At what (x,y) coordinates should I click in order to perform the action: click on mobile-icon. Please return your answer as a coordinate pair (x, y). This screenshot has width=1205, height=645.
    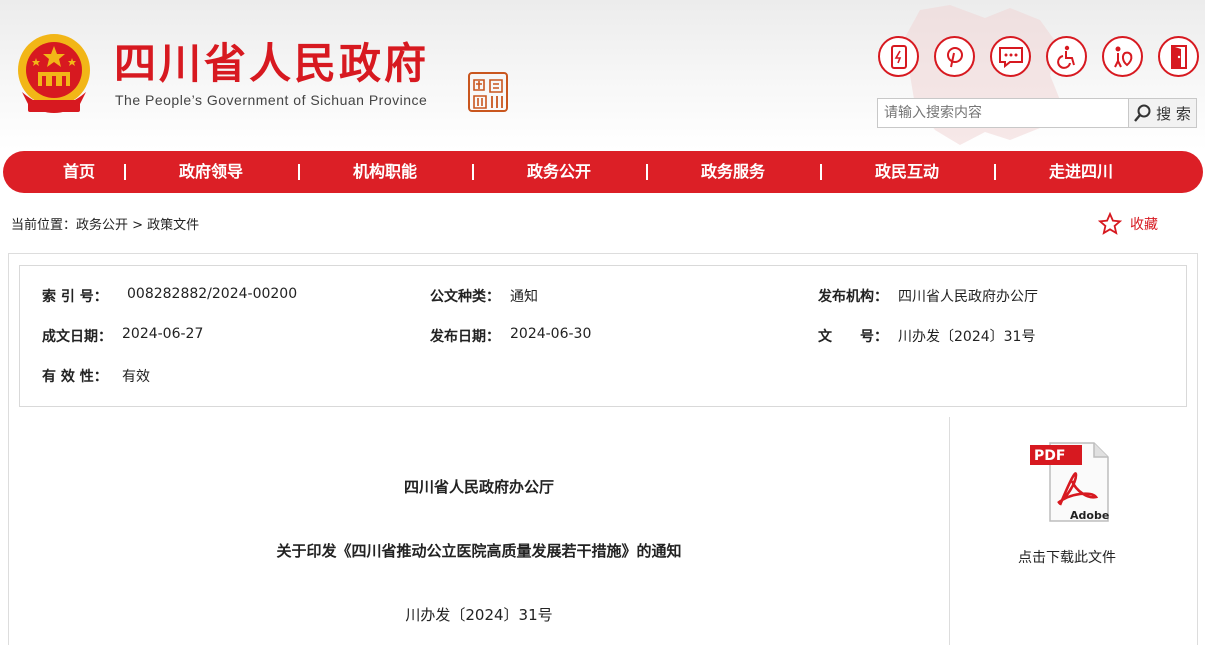
    Looking at the image, I should click on (898, 56).